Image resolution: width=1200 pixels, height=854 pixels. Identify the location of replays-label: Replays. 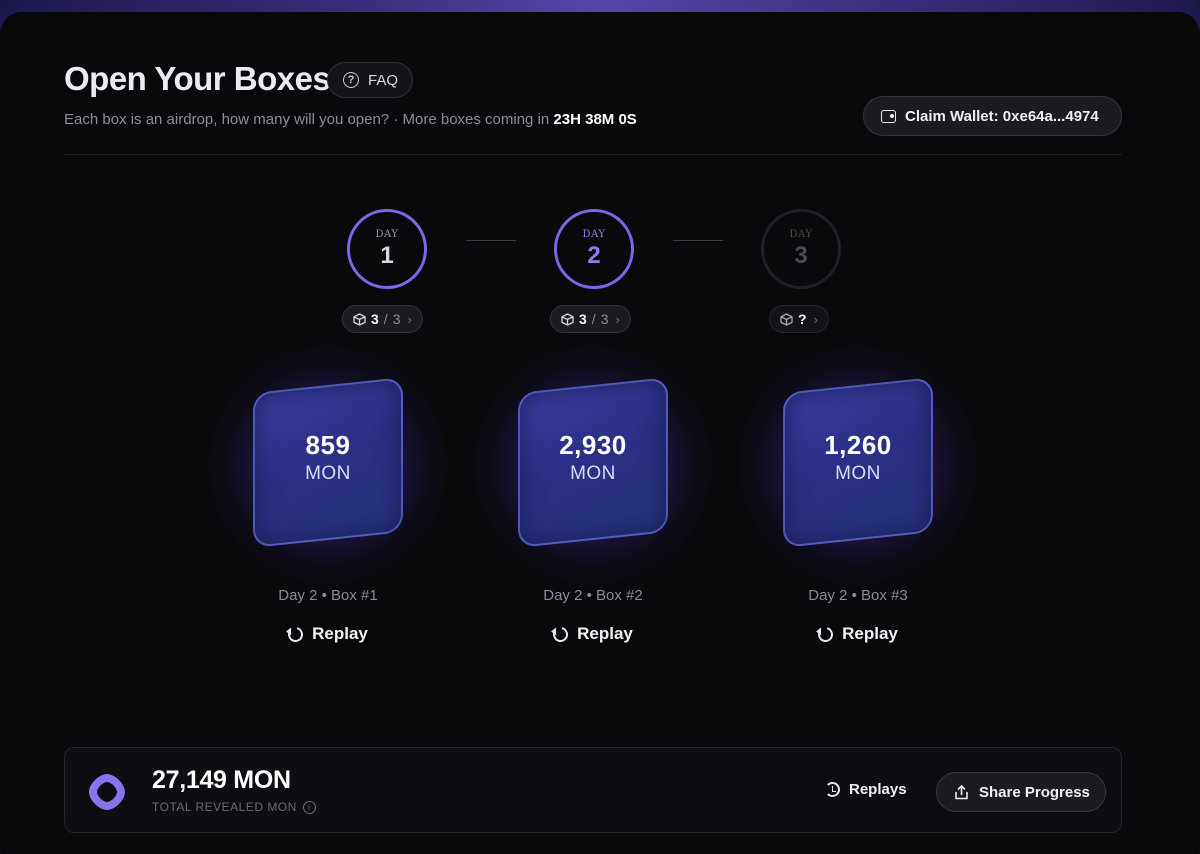
(878, 789).